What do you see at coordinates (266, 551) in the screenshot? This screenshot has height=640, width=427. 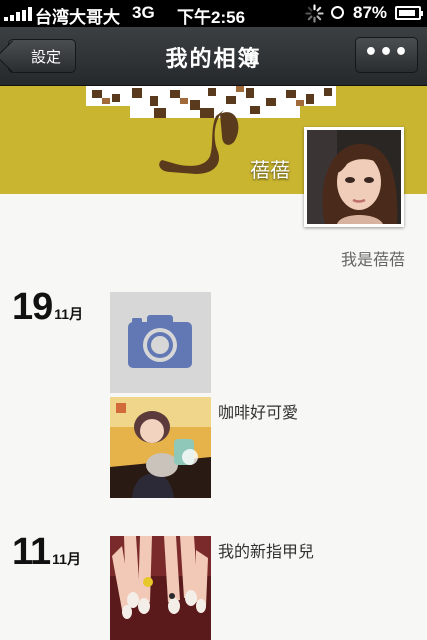 I see `photo-caption: 我的新指甲兒` at bounding box center [266, 551].